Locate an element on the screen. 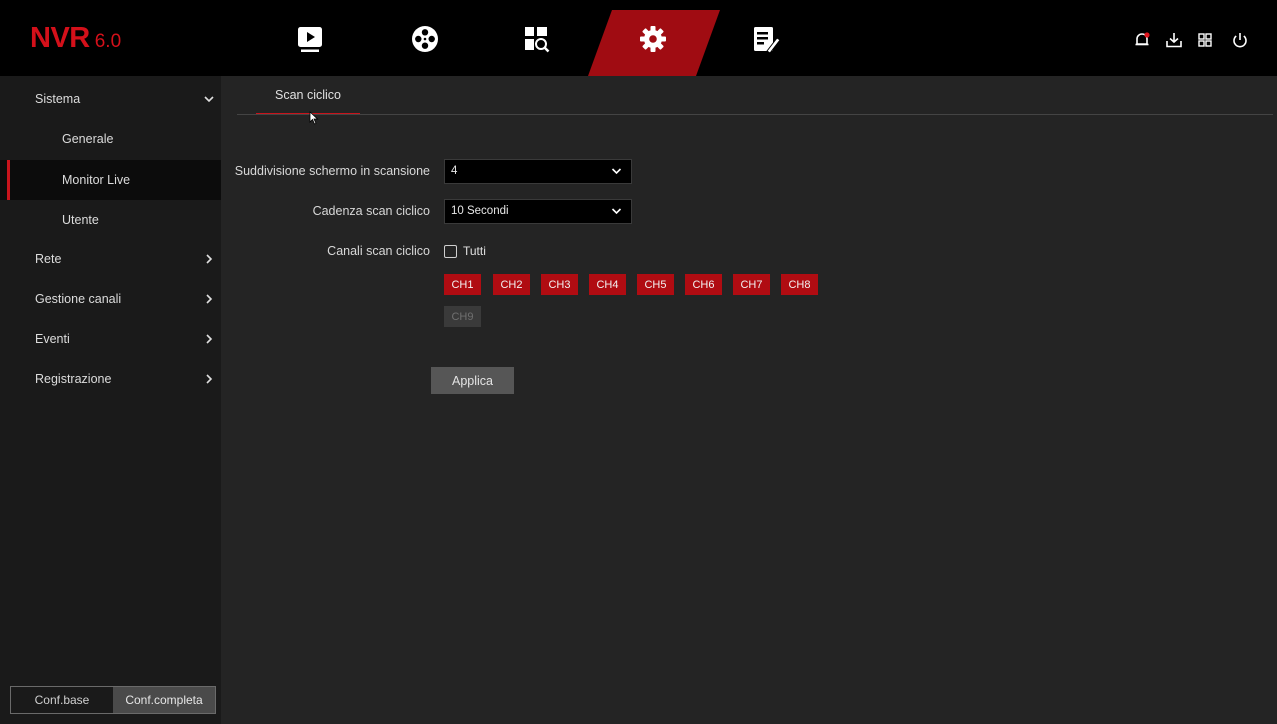  sidebar-item-label: Gestione canali is located at coordinates (78, 299).